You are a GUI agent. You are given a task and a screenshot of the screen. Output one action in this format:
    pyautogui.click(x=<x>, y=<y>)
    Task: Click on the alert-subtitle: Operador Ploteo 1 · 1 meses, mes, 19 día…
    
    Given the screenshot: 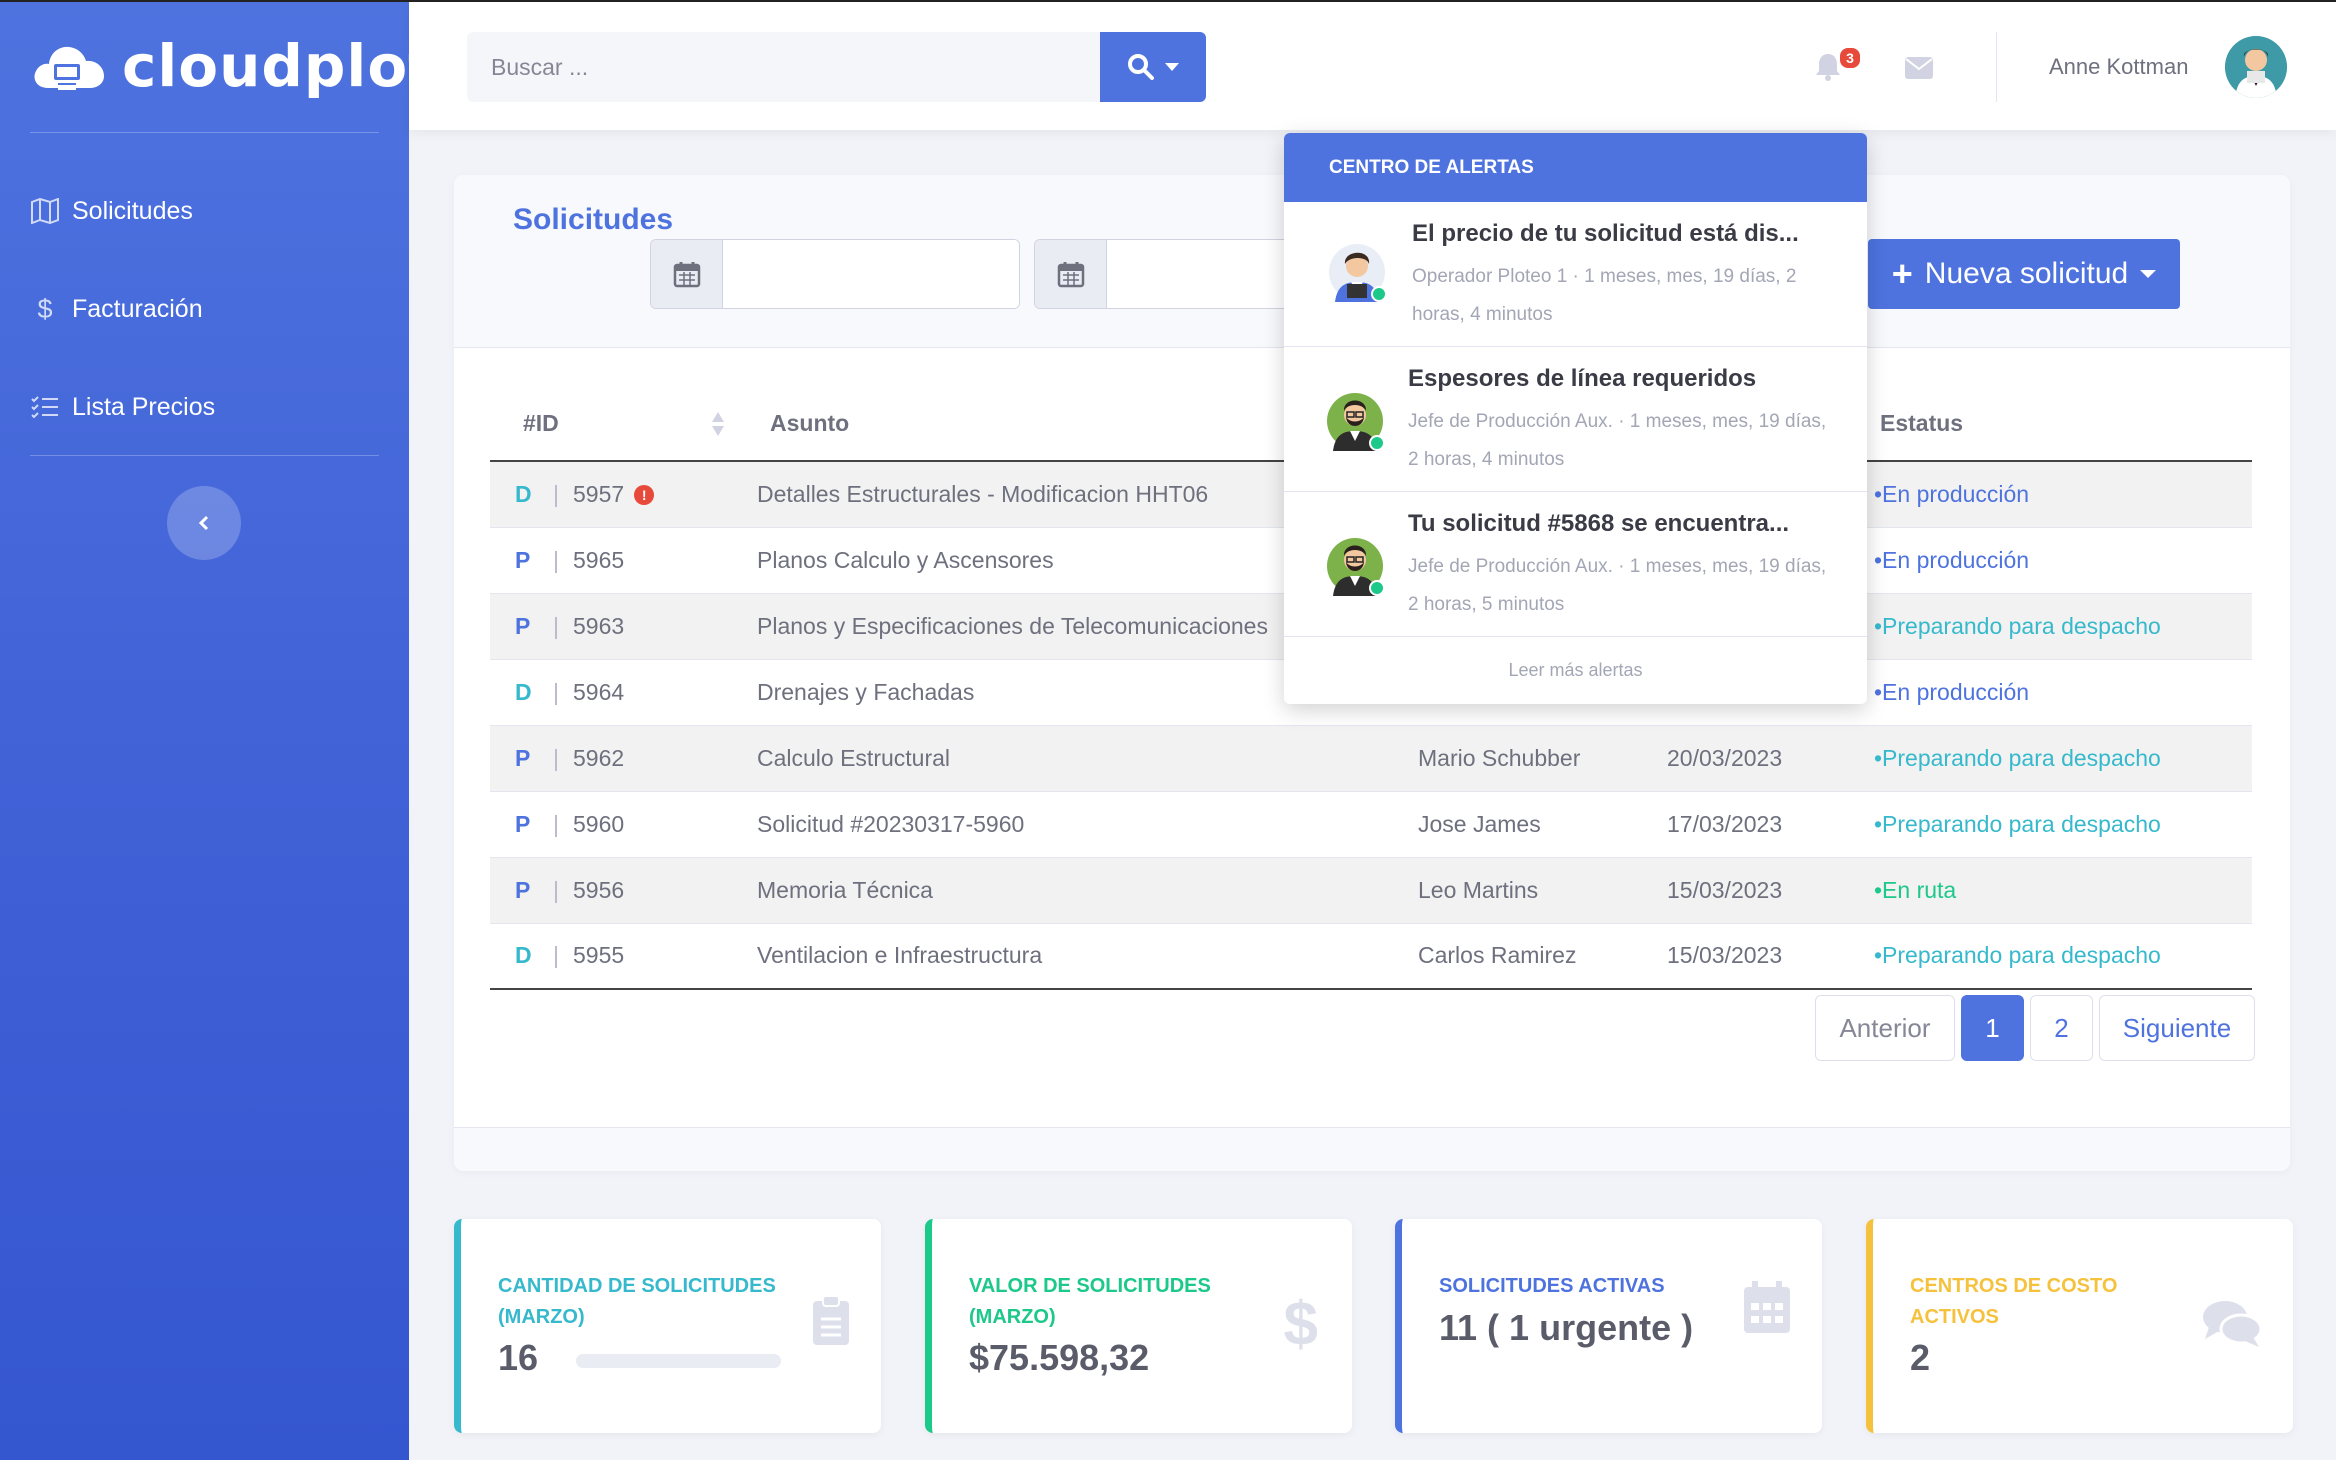 What is the action you would take?
    pyautogui.click(x=1604, y=295)
    